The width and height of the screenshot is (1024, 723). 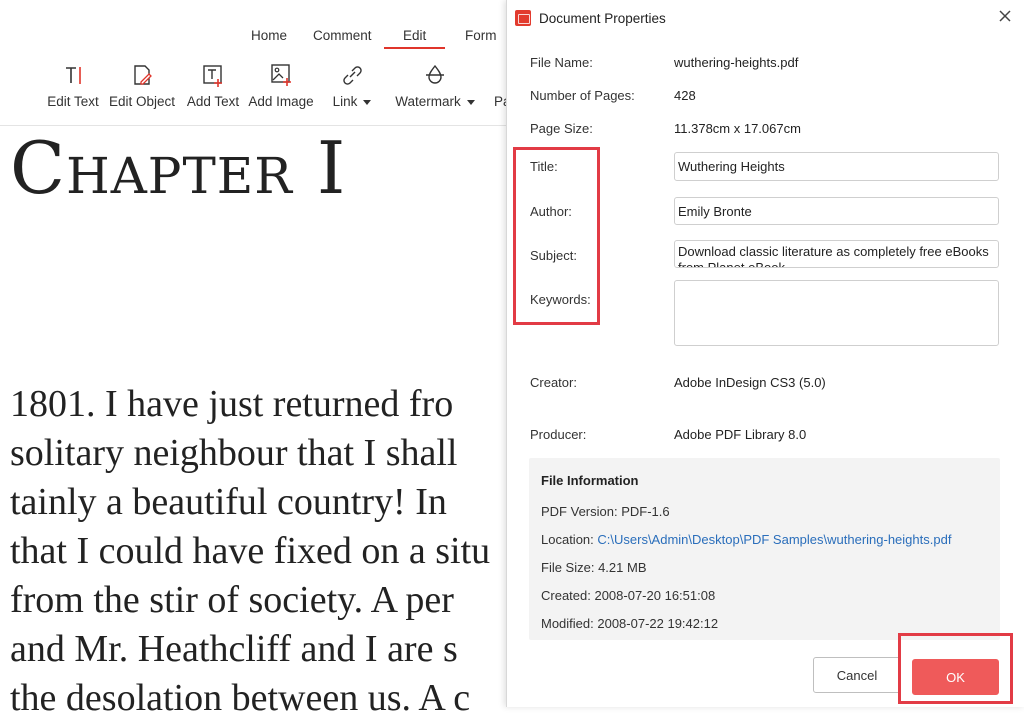 I want to click on tab-comment: Comment, so click(x=342, y=35).